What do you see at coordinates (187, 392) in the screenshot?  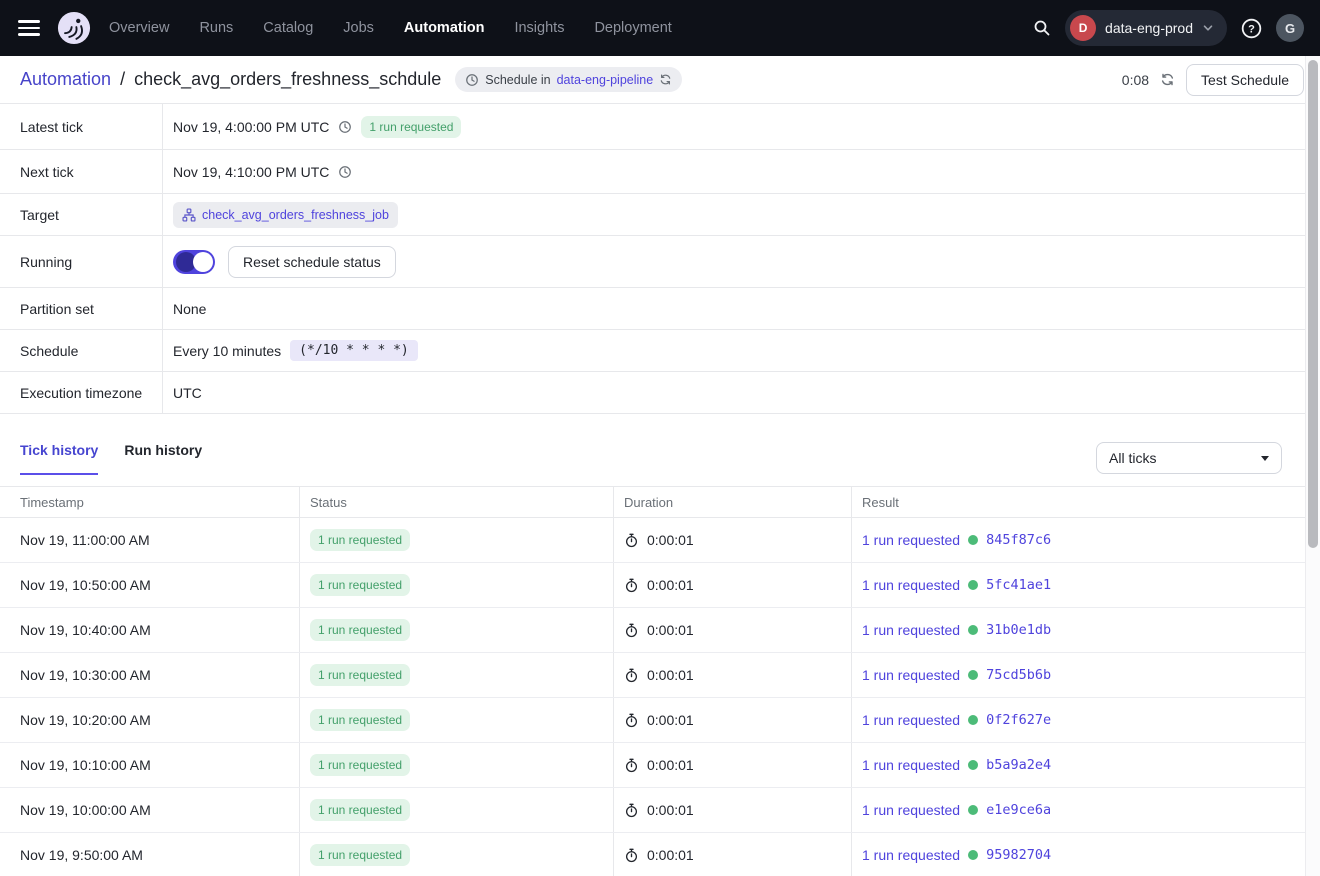 I see `timezone-value: UTC` at bounding box center [187, 392].